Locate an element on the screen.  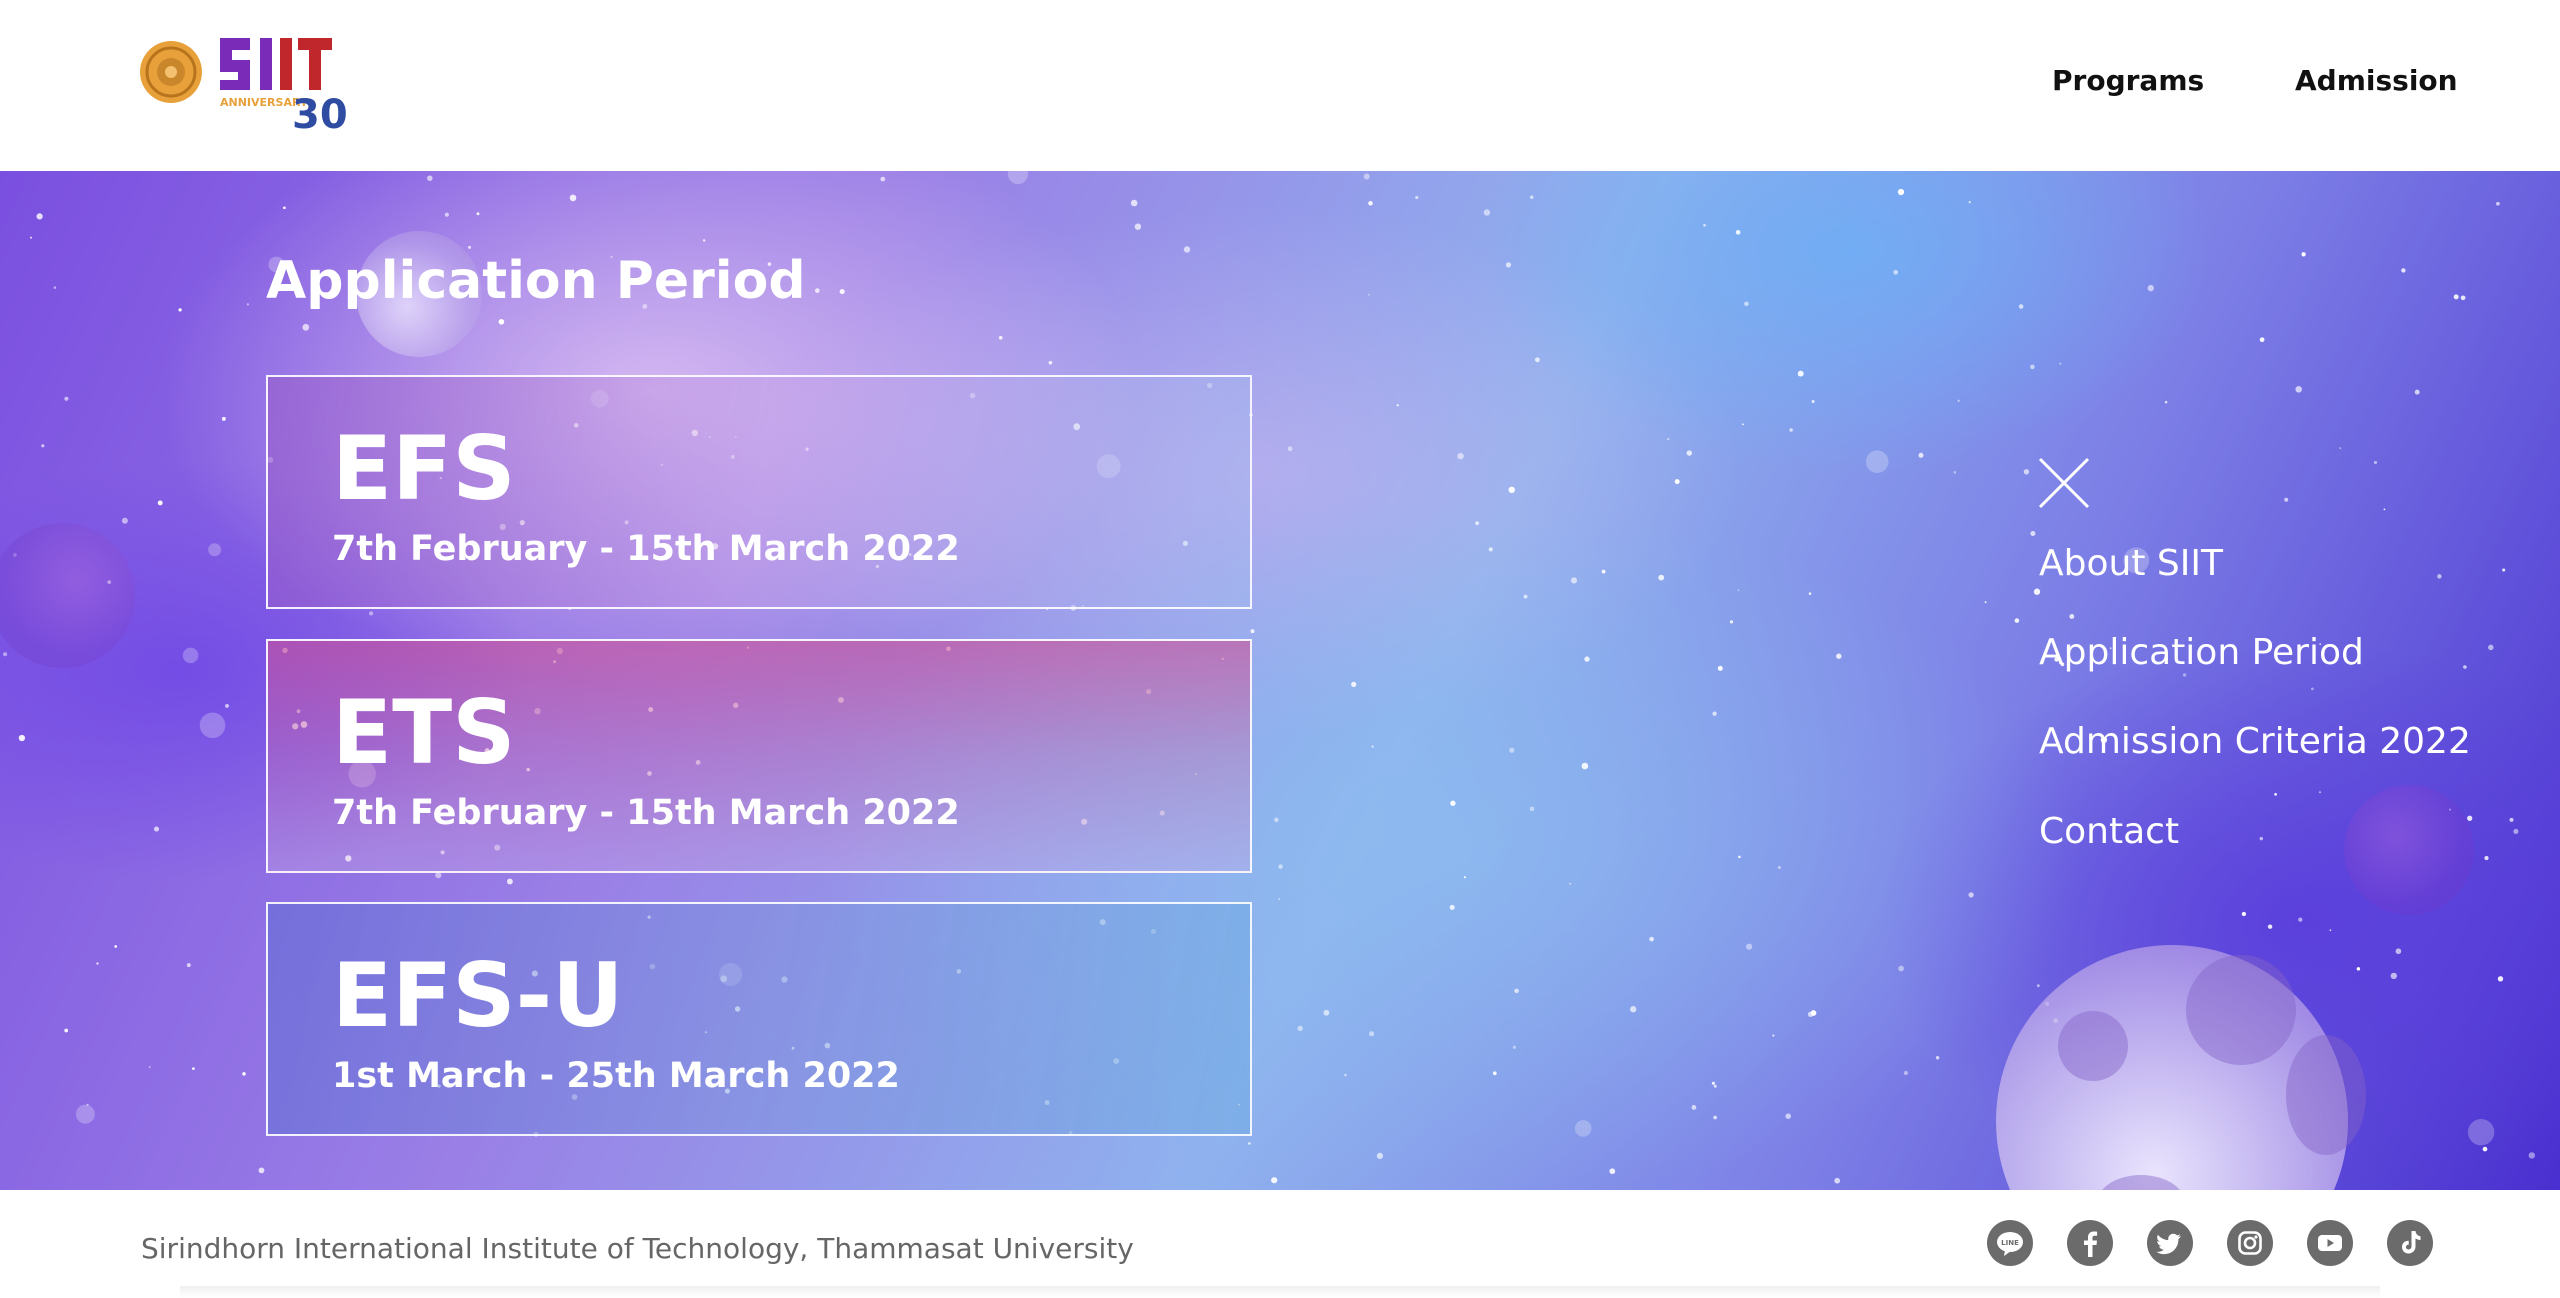
line-icon-label: LINE is located at coordinates (2010, 1243).